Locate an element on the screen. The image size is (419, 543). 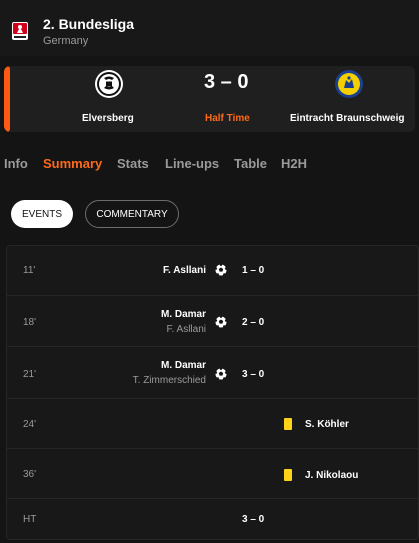
tab-info: Info is located at coordinates (16, 163).